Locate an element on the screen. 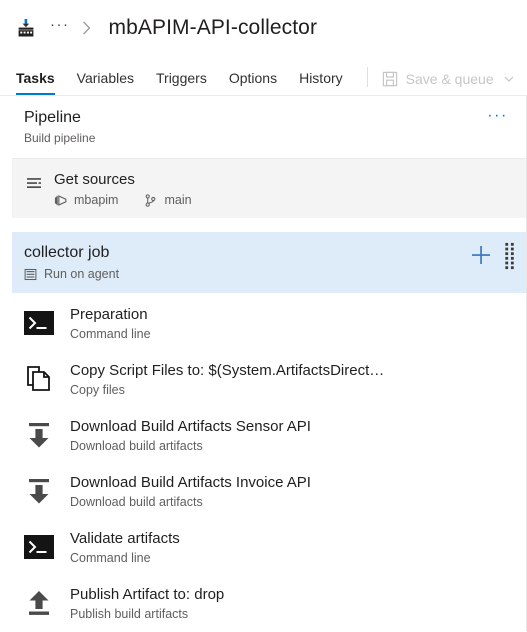 Image resolution: width=527 pixels, height=632 pixels. copy-files-icon is located at coordinates (38, 378).